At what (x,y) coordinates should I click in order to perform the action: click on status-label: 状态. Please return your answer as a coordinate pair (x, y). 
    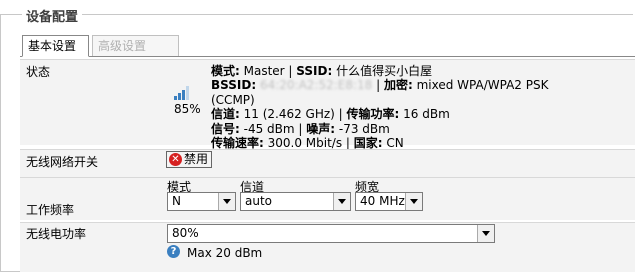
    Looking at the image, I should click on (38, 72).